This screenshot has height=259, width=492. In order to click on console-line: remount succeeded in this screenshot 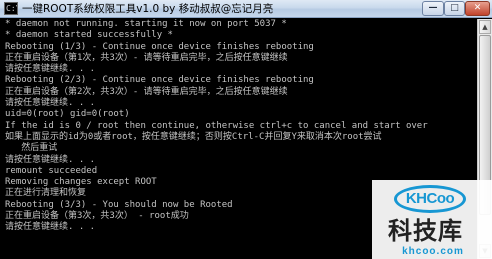, I will do `click(51, 170)`.